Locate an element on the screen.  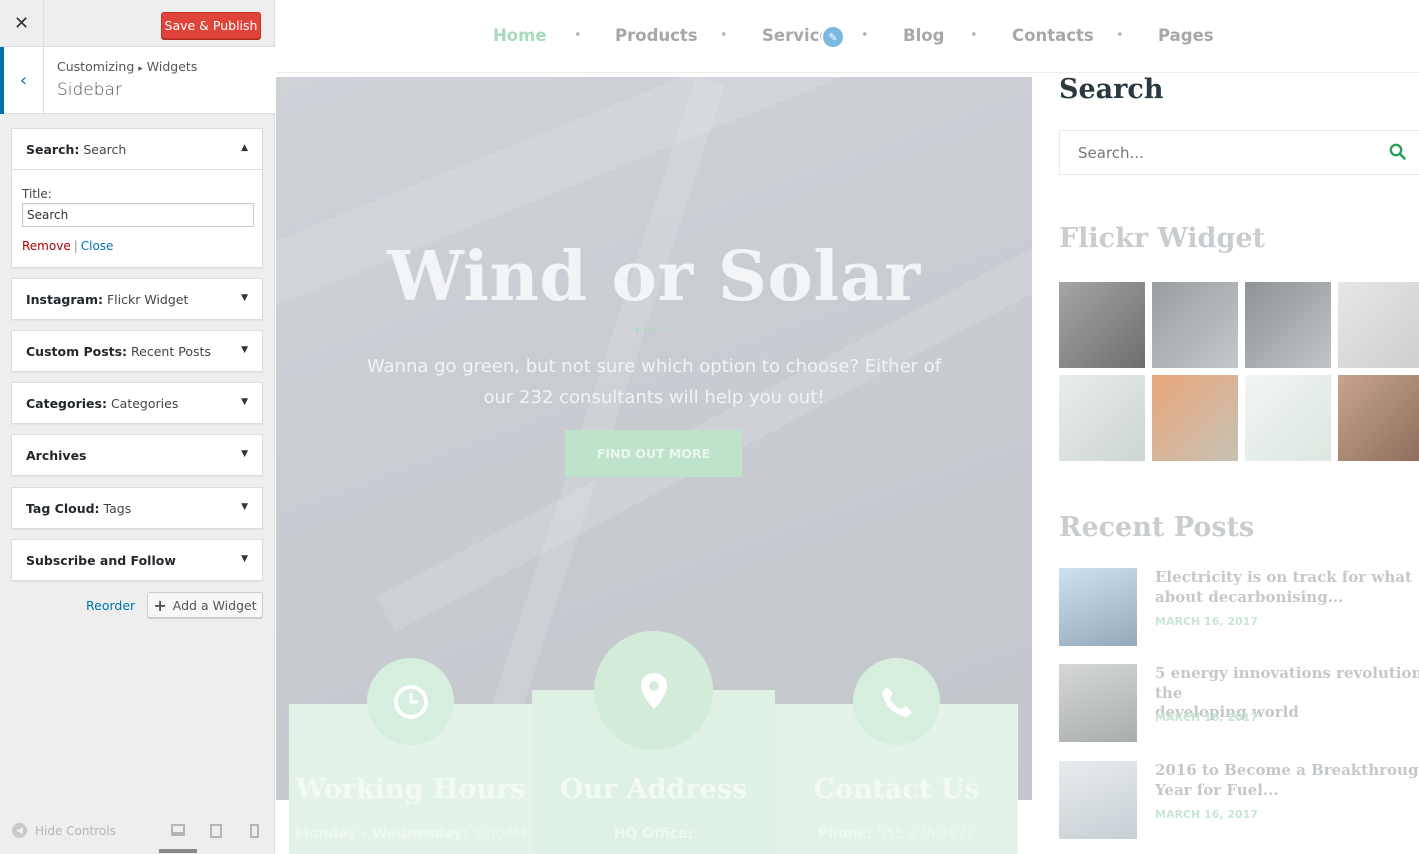
phone-value: 555 276 7872 is located at coordinates (926, 834).